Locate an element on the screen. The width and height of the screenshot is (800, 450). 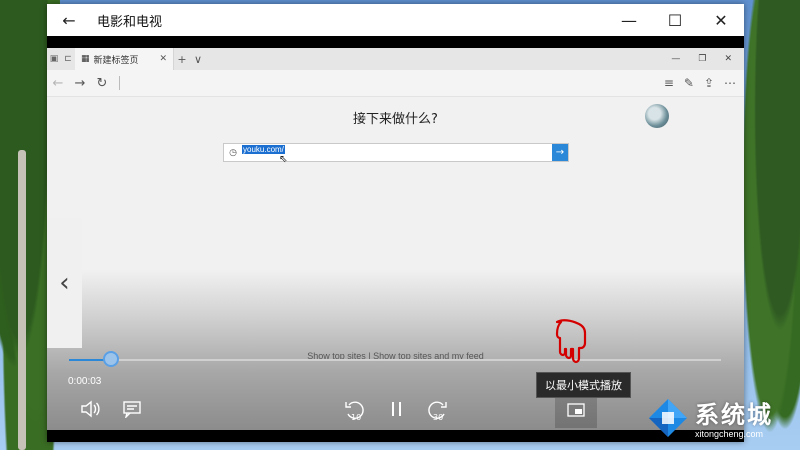
close-button: ✕ is located at coordinates (721, 20).